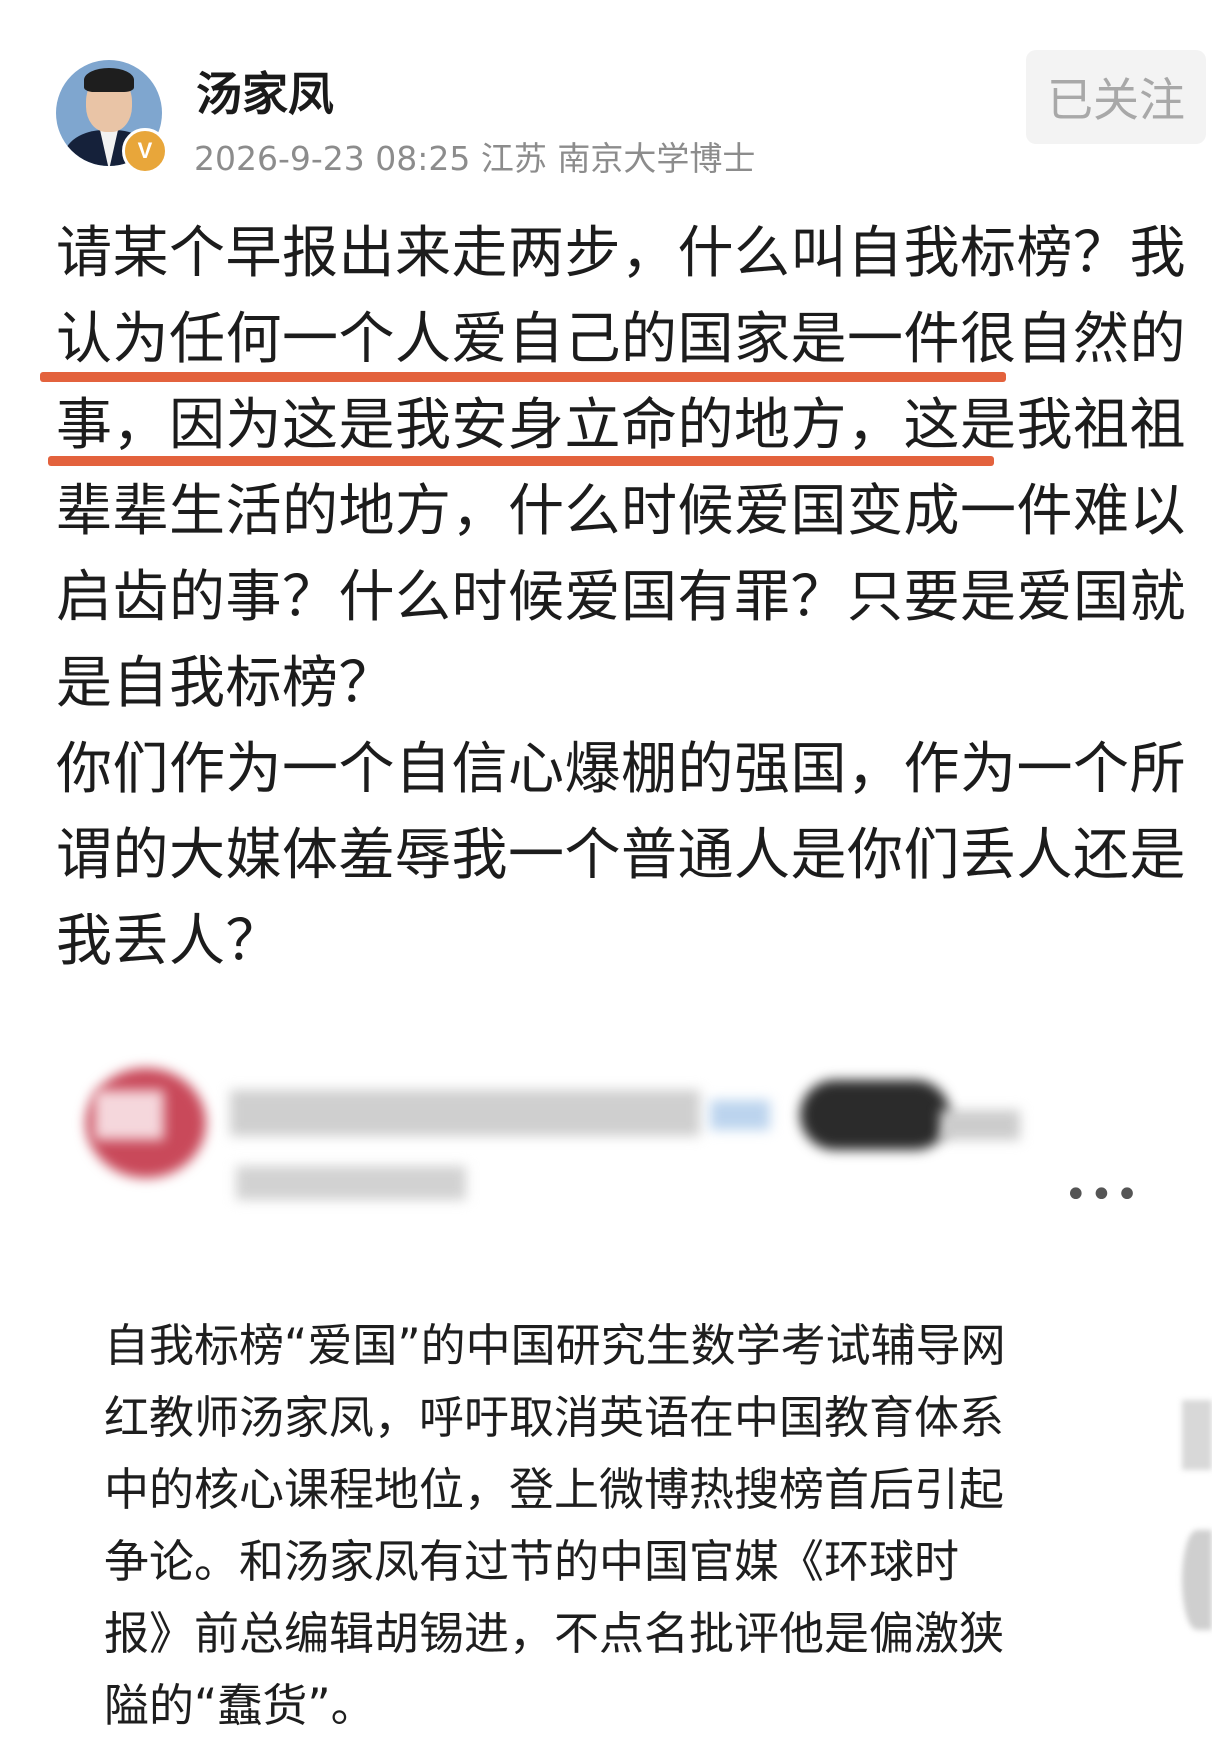  I want to click on post-line: 是自我标榜？, so click(225, 683).